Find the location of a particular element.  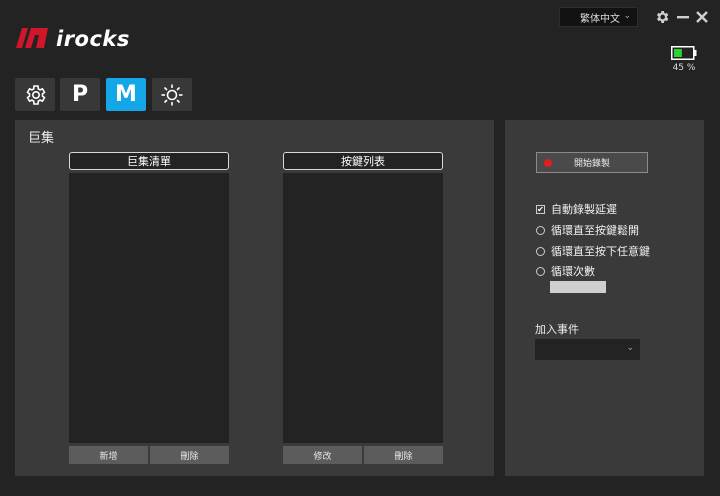

macro-list-header: 巨集清單 is located at coordinates (149, 161).